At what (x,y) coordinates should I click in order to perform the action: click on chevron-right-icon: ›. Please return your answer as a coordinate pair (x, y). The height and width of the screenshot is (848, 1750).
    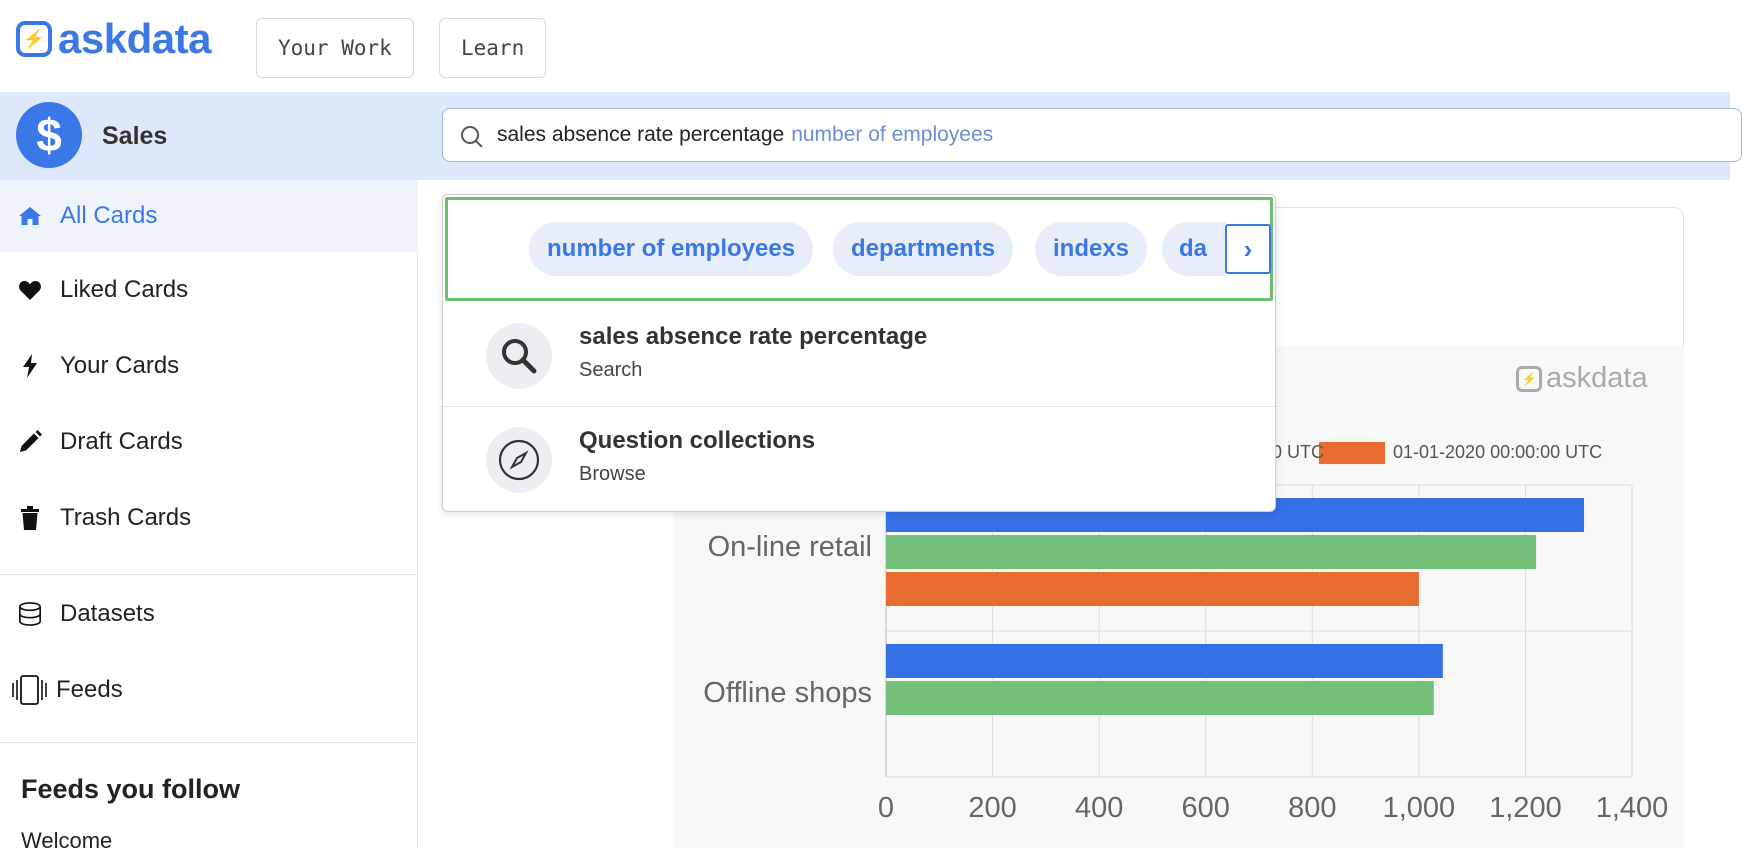
    Looking at the image, I should click on (1248, 249).